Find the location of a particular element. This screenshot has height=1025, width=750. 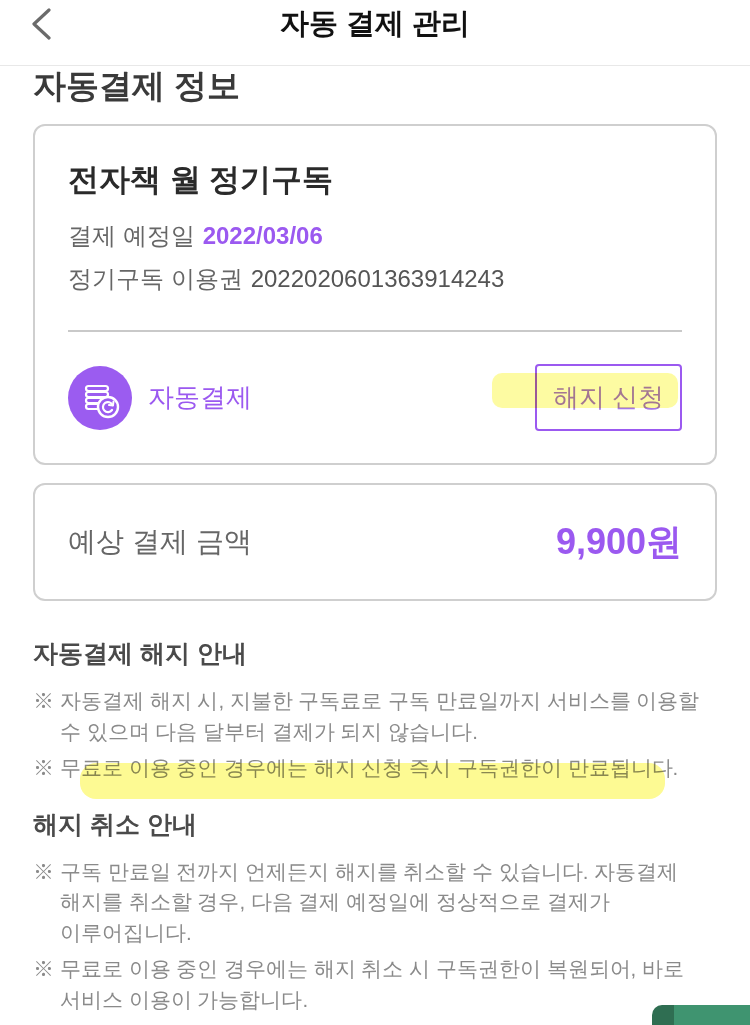

detail-label: 정기구독 이용권 is located at coordinates (155, 279).